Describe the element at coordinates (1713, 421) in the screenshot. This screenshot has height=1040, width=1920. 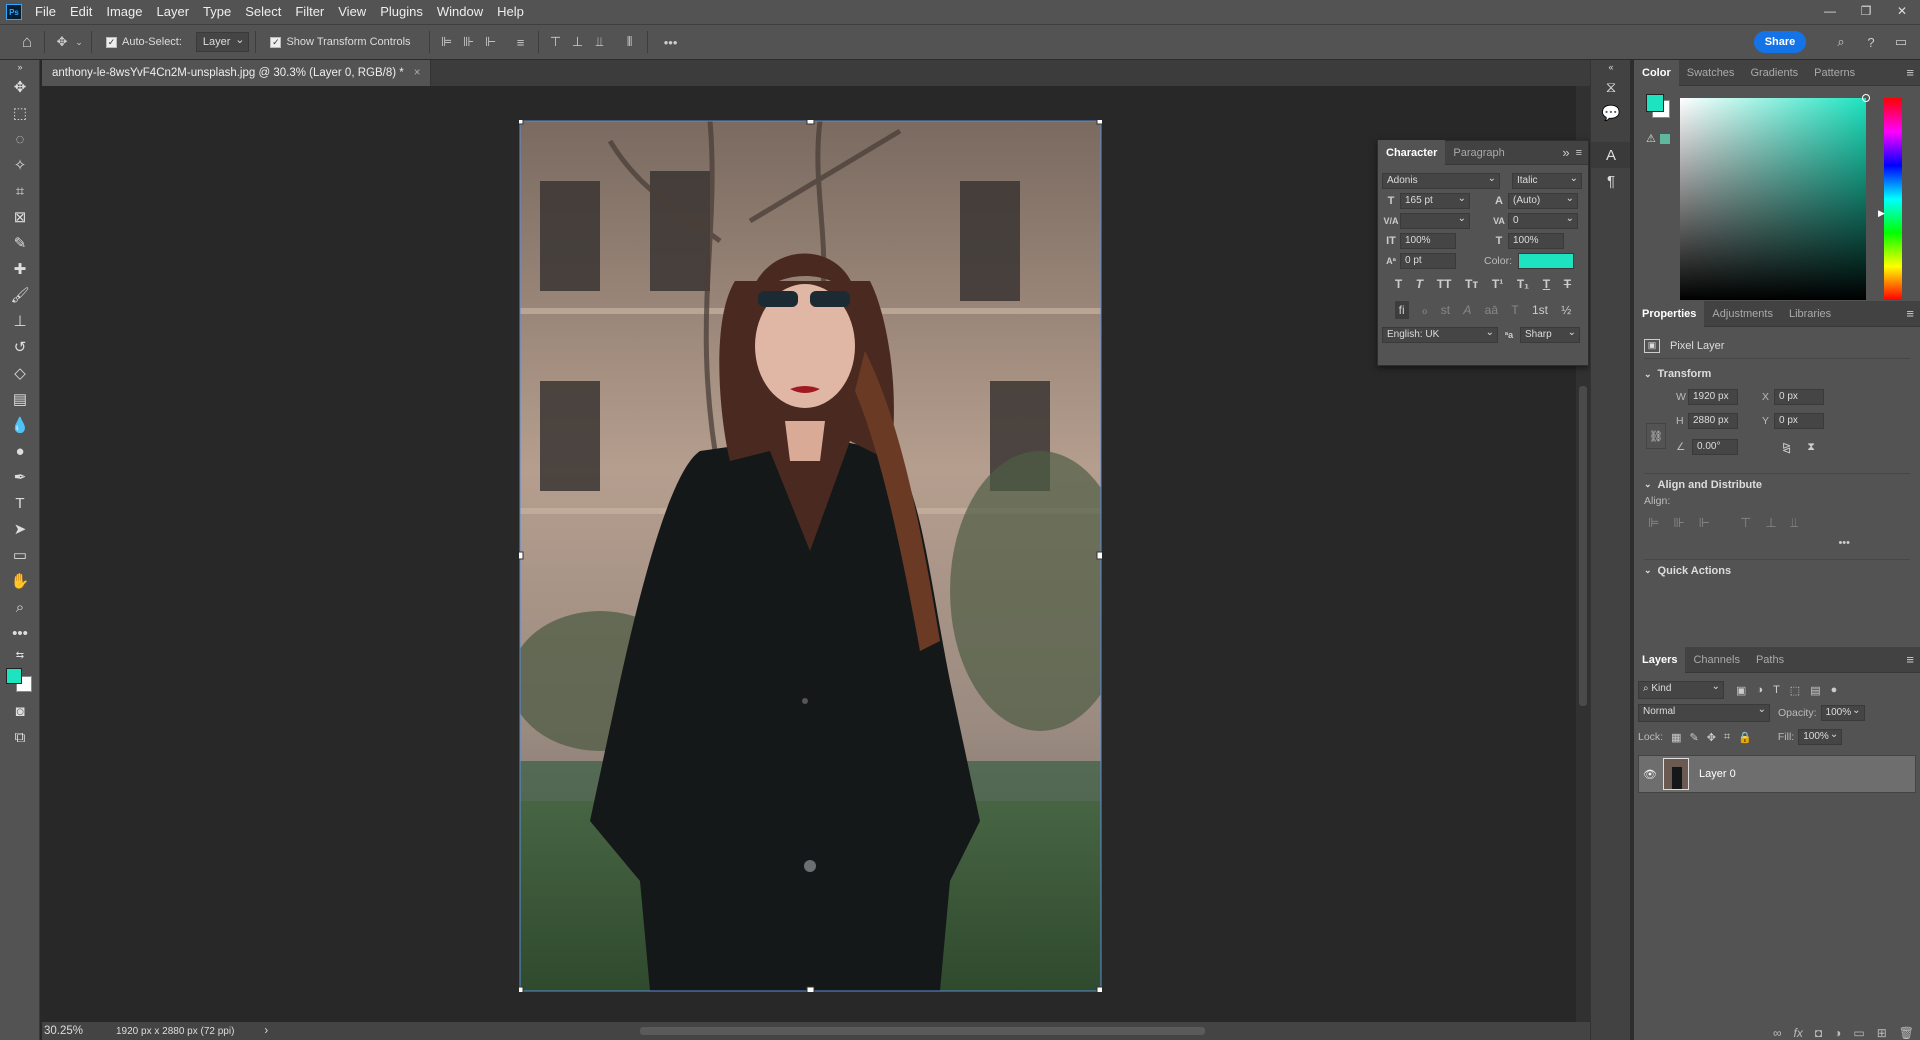
I see `height-input: 2880 px` at that location.